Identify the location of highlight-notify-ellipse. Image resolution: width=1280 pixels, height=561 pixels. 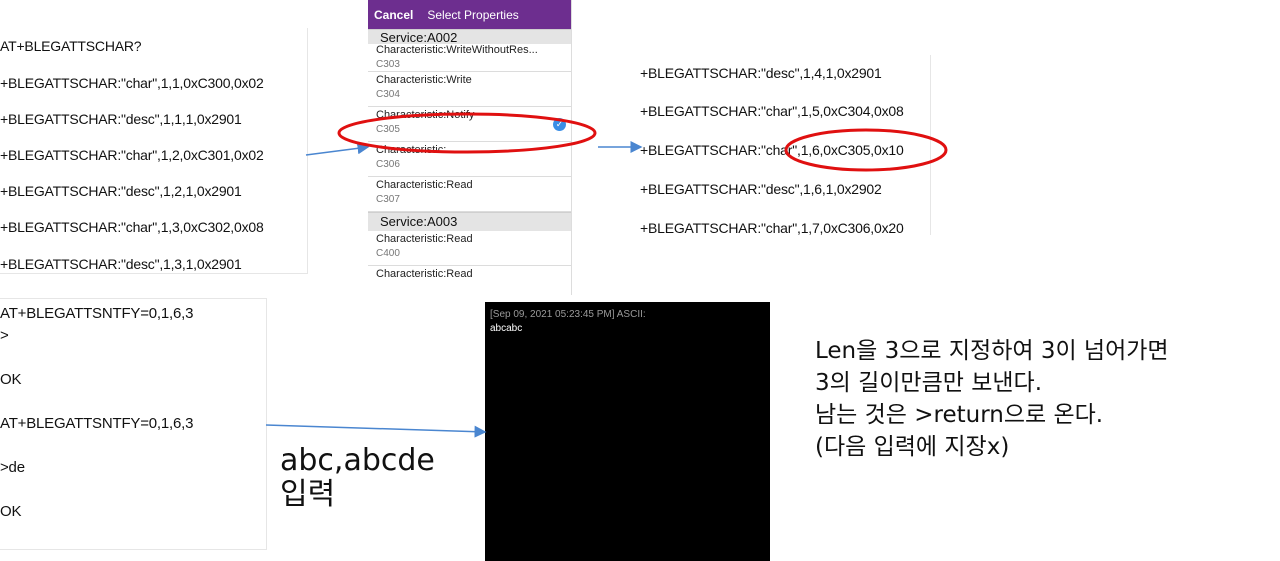
(467, 133).